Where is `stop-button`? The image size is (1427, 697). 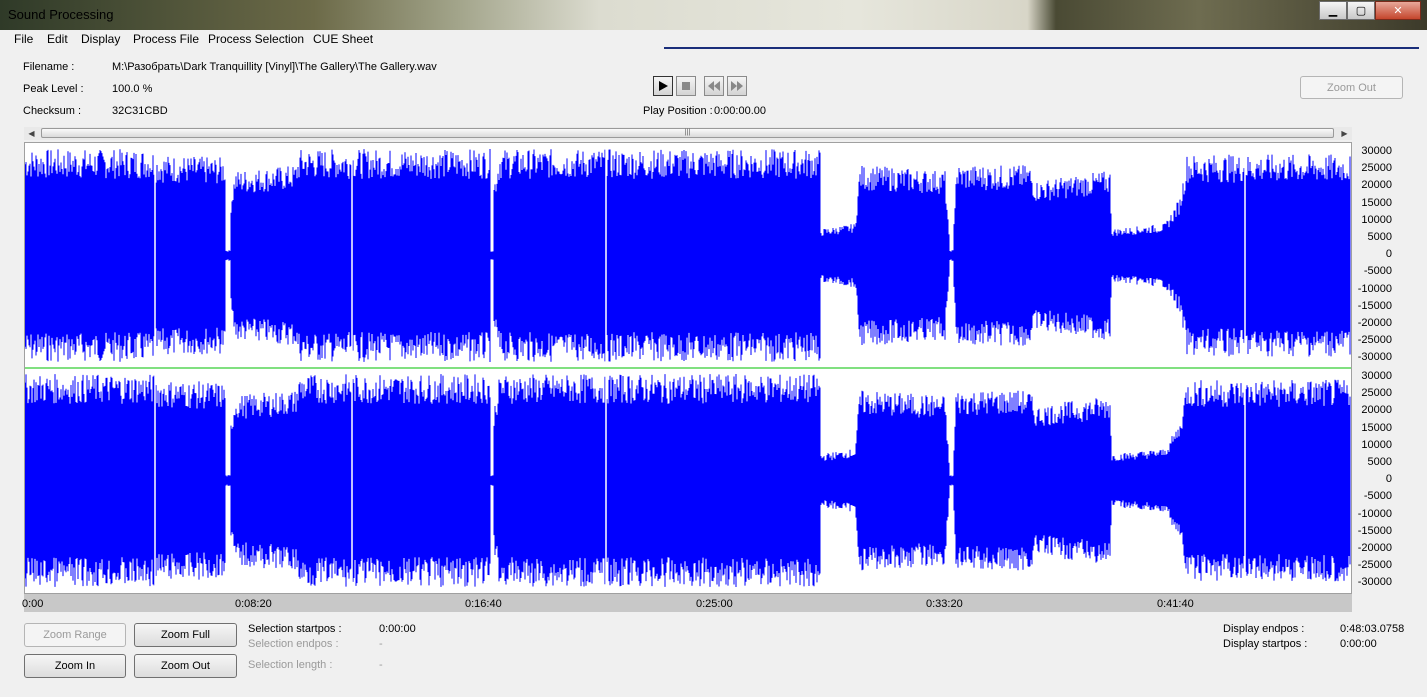 stop-button is located at coordinates (686, 86).